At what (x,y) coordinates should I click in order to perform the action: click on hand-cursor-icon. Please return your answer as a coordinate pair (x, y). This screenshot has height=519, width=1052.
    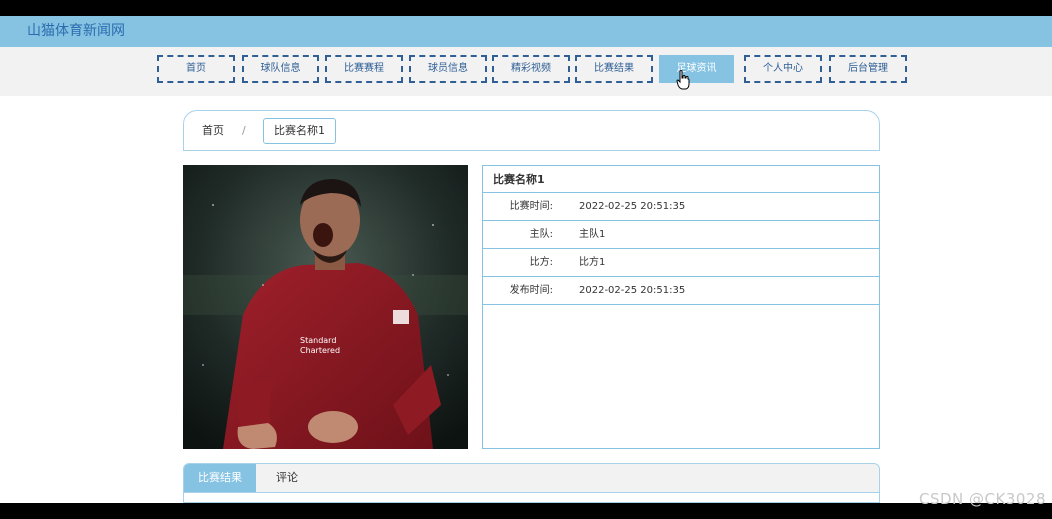
    Looking at the image, I should click on (683, 80).